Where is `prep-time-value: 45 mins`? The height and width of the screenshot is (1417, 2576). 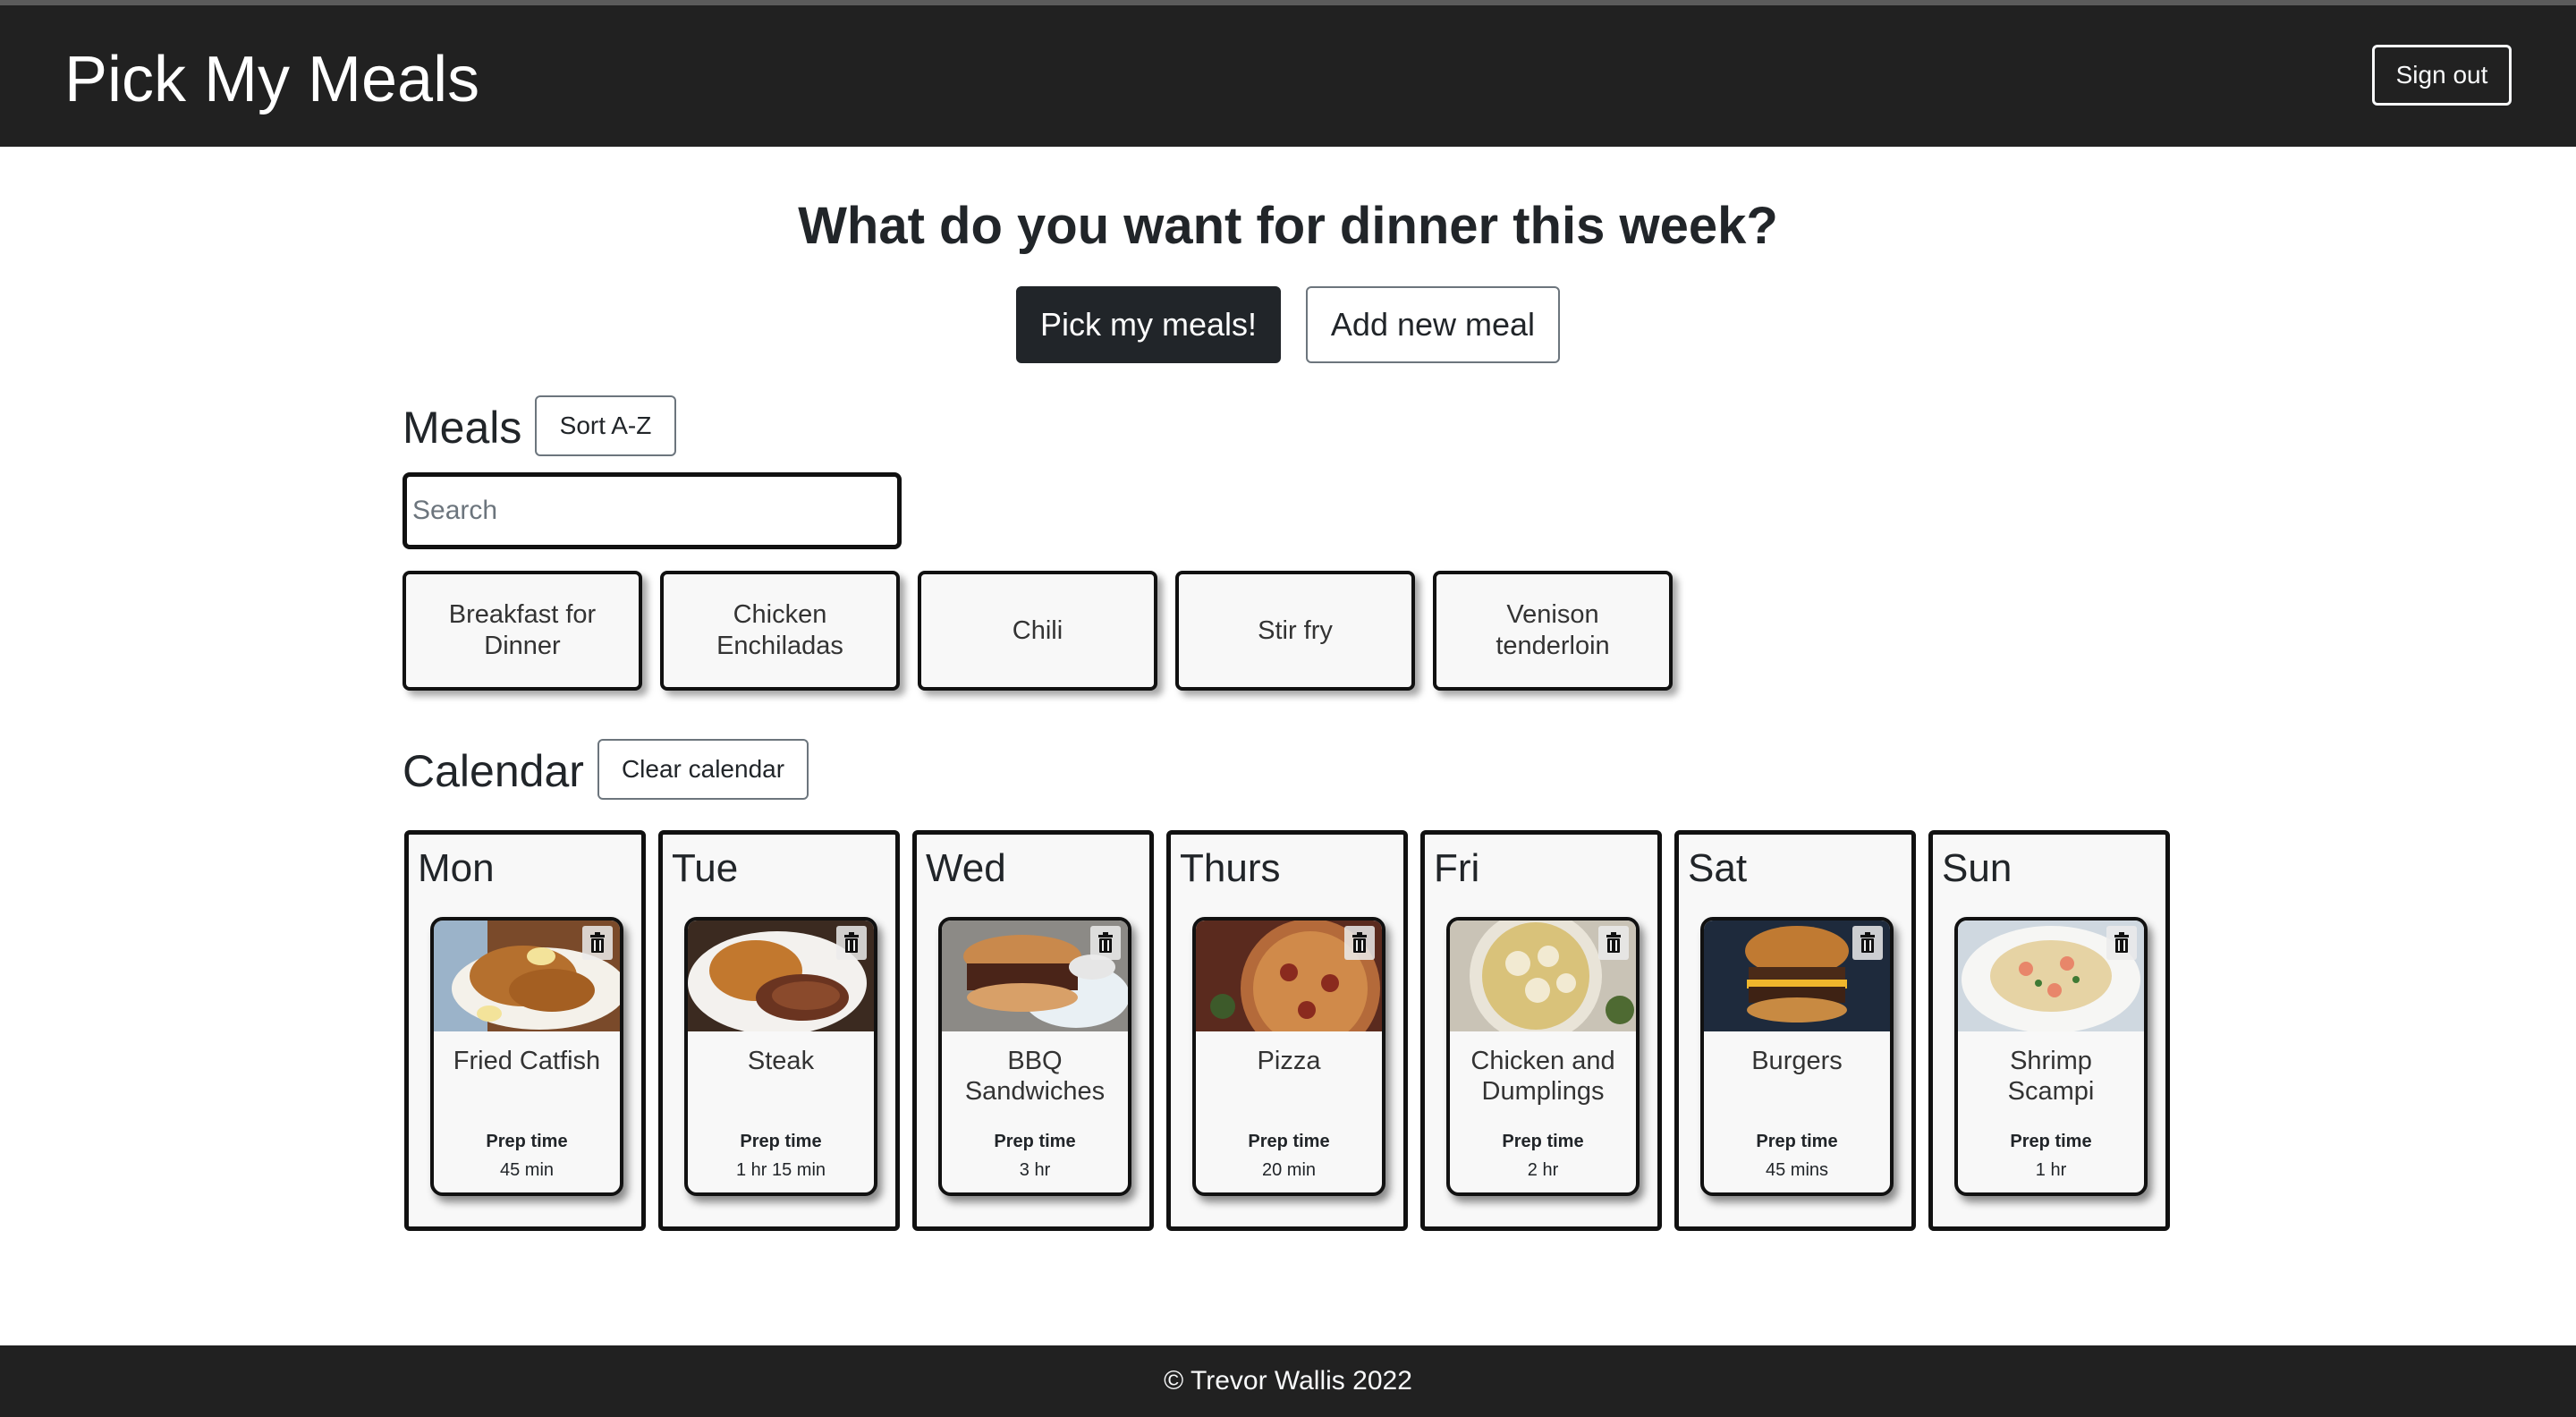
prep-time-value: 45 mins is located at coordinates (1797, 1170).